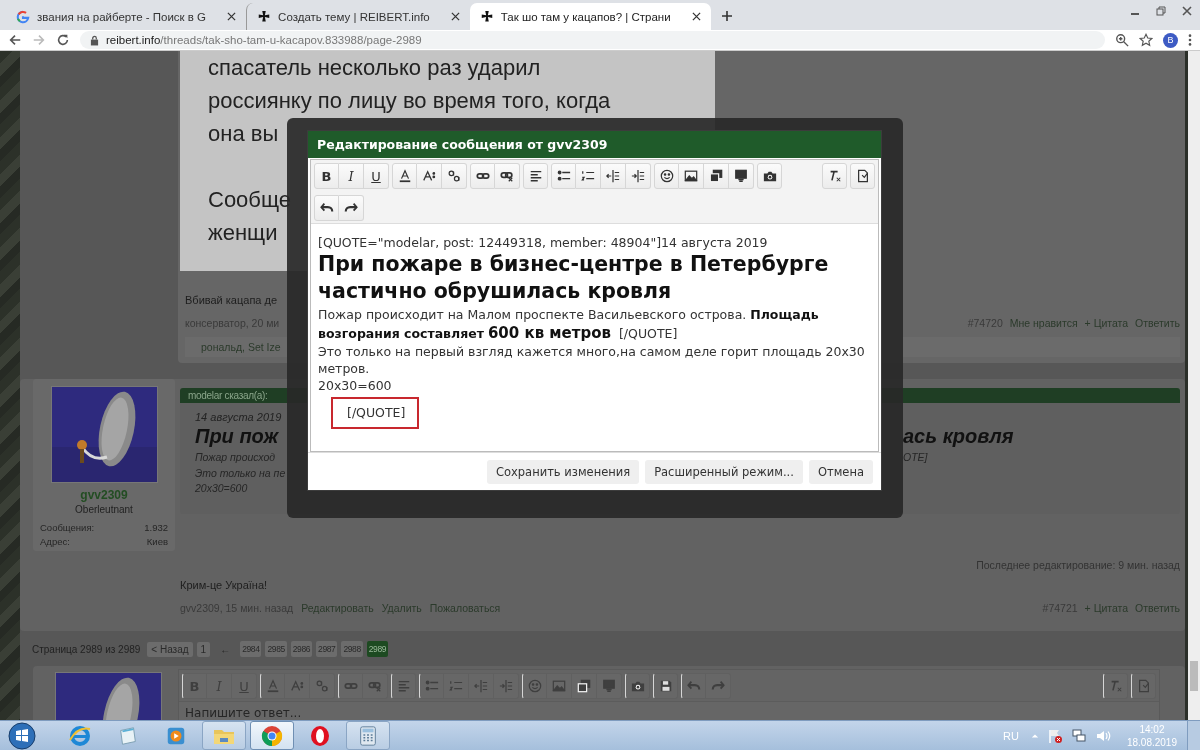  Describe the element at coordinates (1106, 323) in the screenshot. I see `post-action-link: + Цитата` at that location.